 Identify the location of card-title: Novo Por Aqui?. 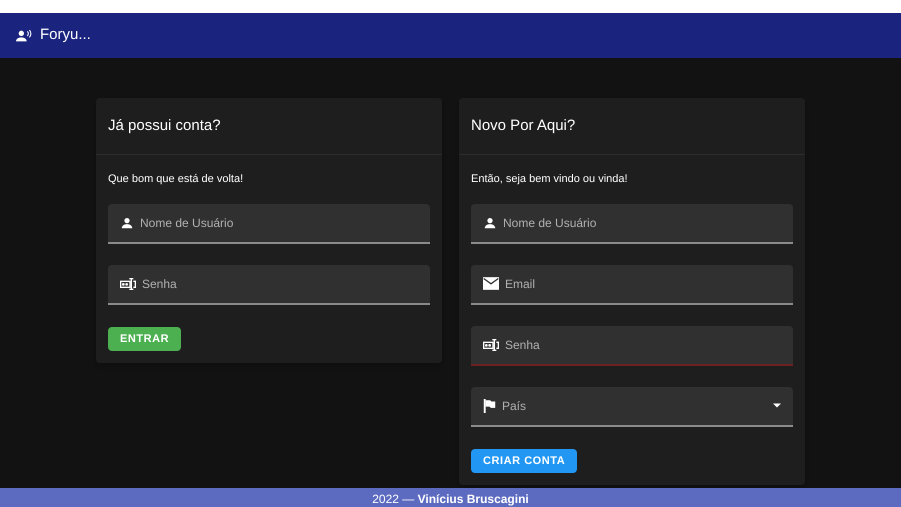
(523, 126).